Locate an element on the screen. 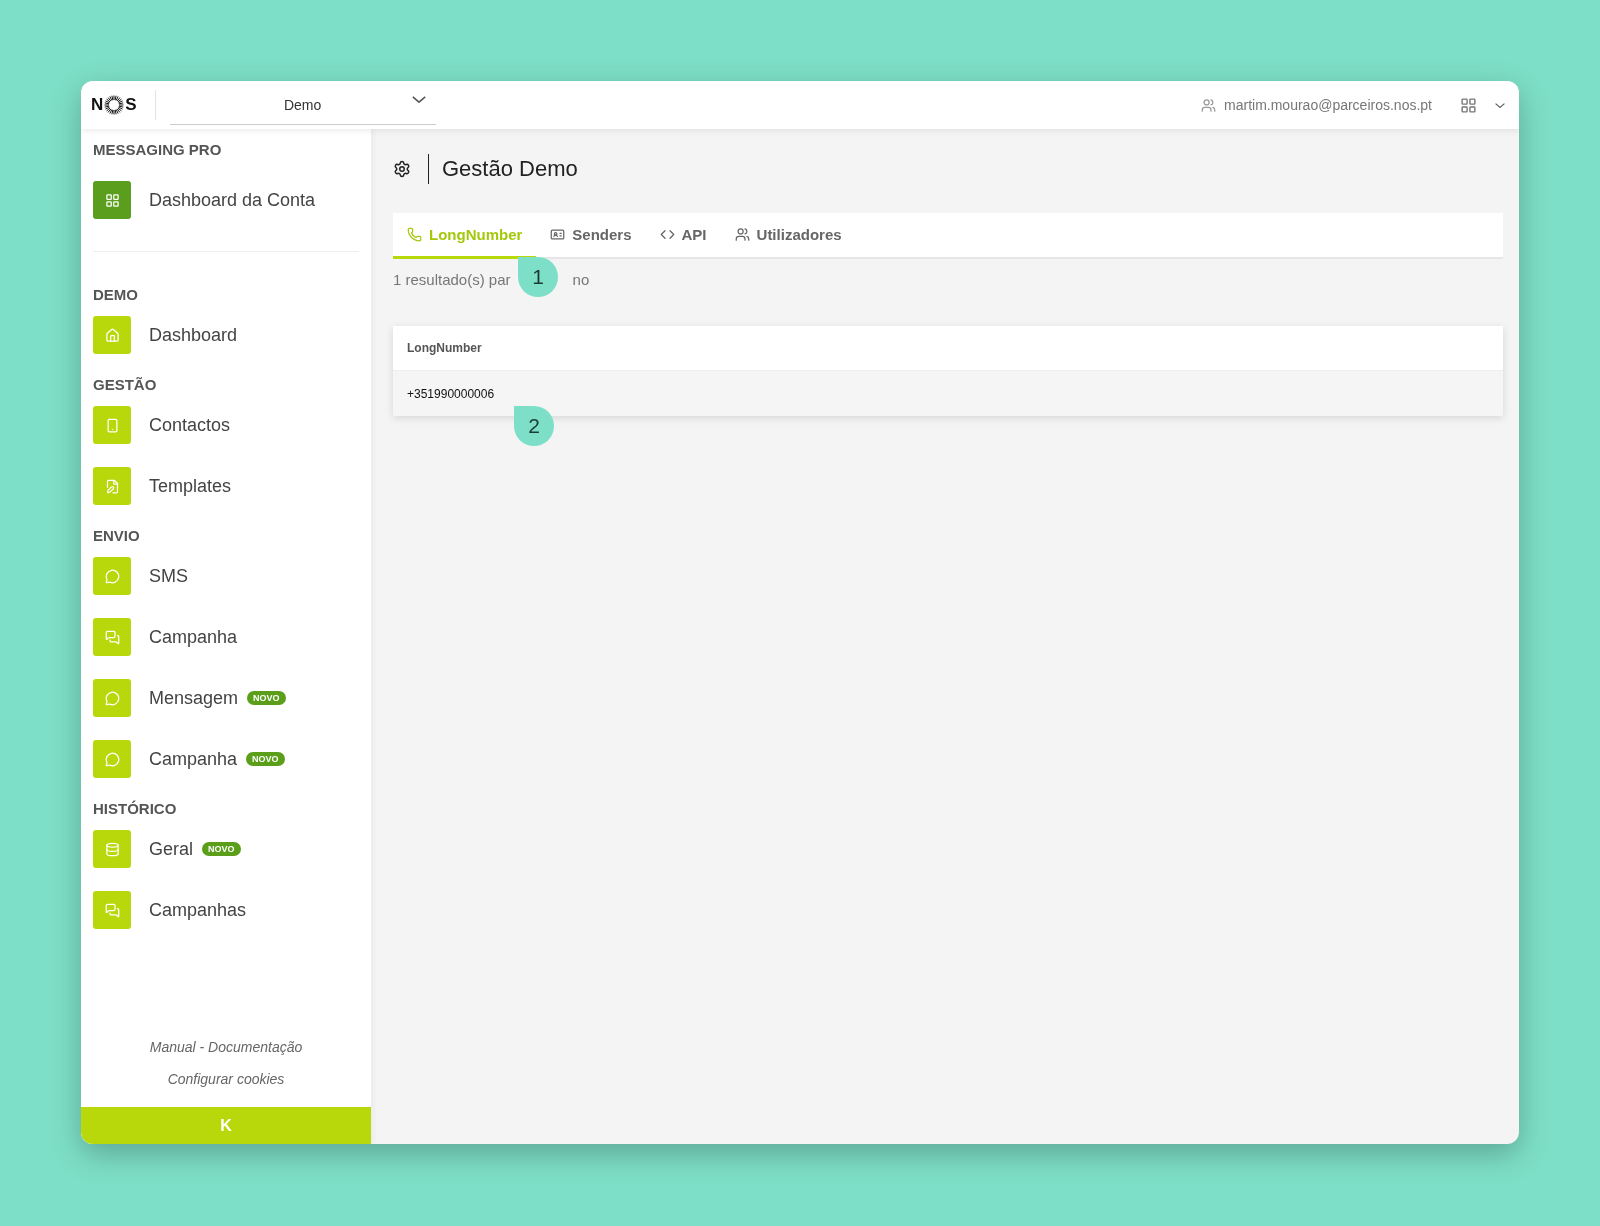 Image resolution: width=1600 pixels, height=1226 pixels. logo: N S is located at coordinates (123, 105).